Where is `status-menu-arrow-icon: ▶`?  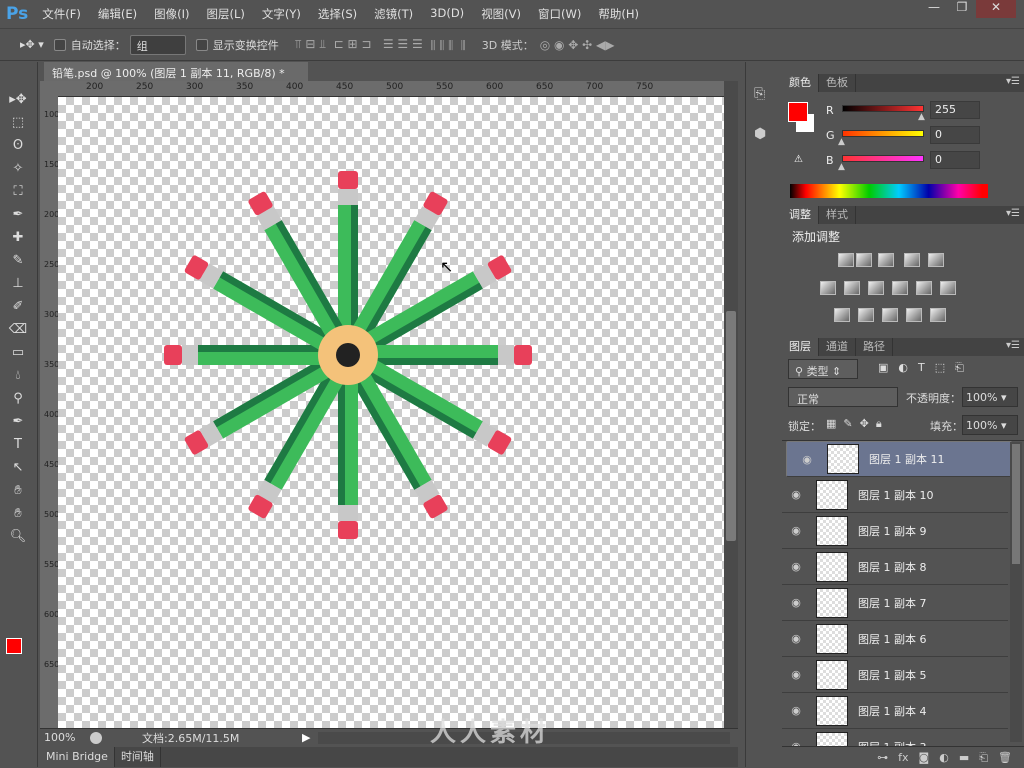 status-menu-arrow-icon: ▶ is located at coordinates (306, 737).